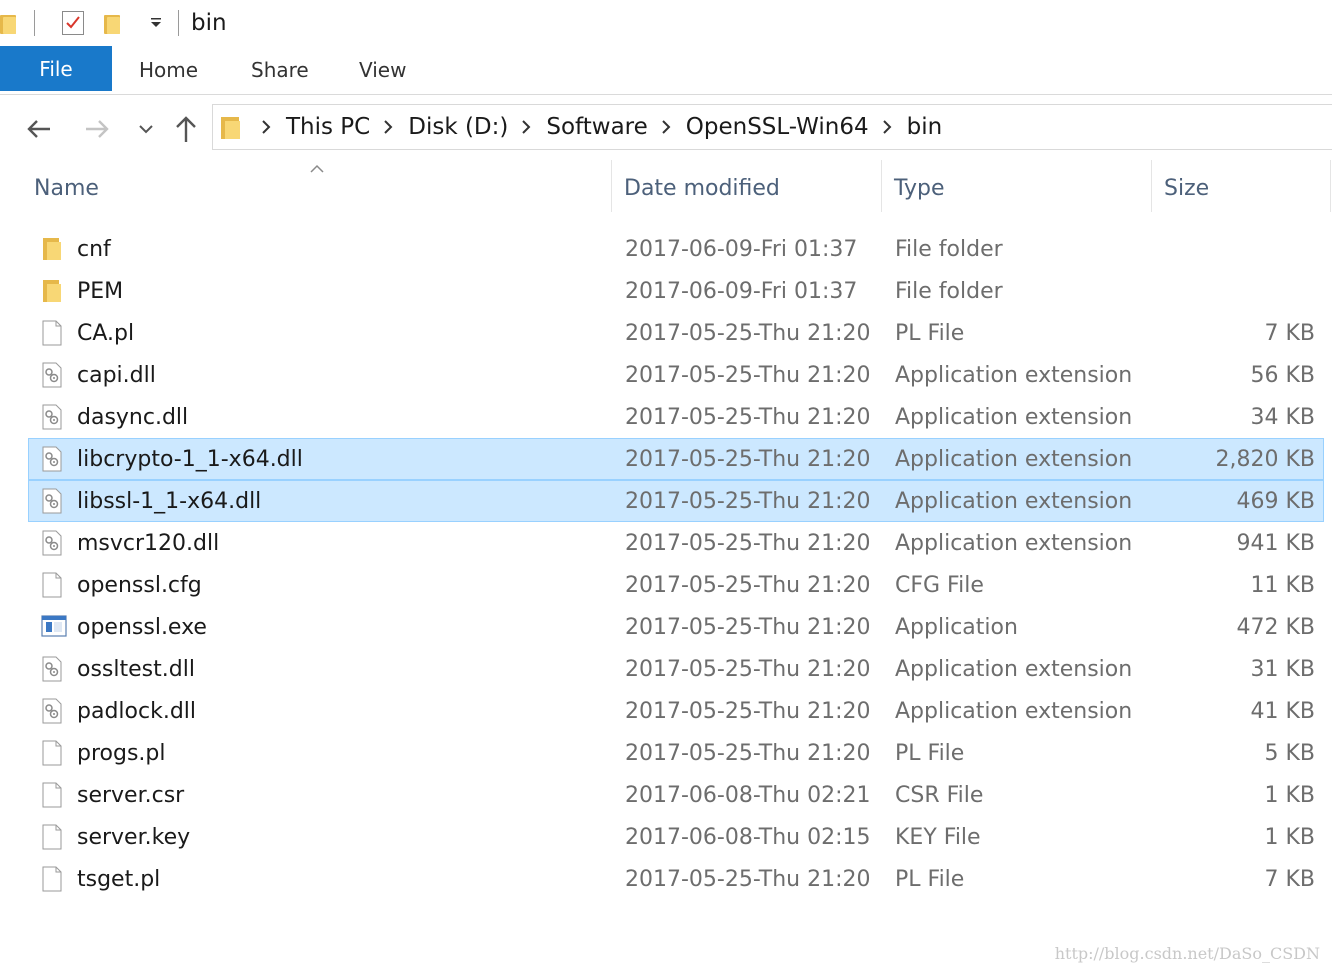 The width and height of the screenshot is (1332, 973). What do you see at coordinates (748, 795) in the screenshot?
I see `file-date-modified: 2017-06-08-Thu 02:21` at bounding box center [748, 795].